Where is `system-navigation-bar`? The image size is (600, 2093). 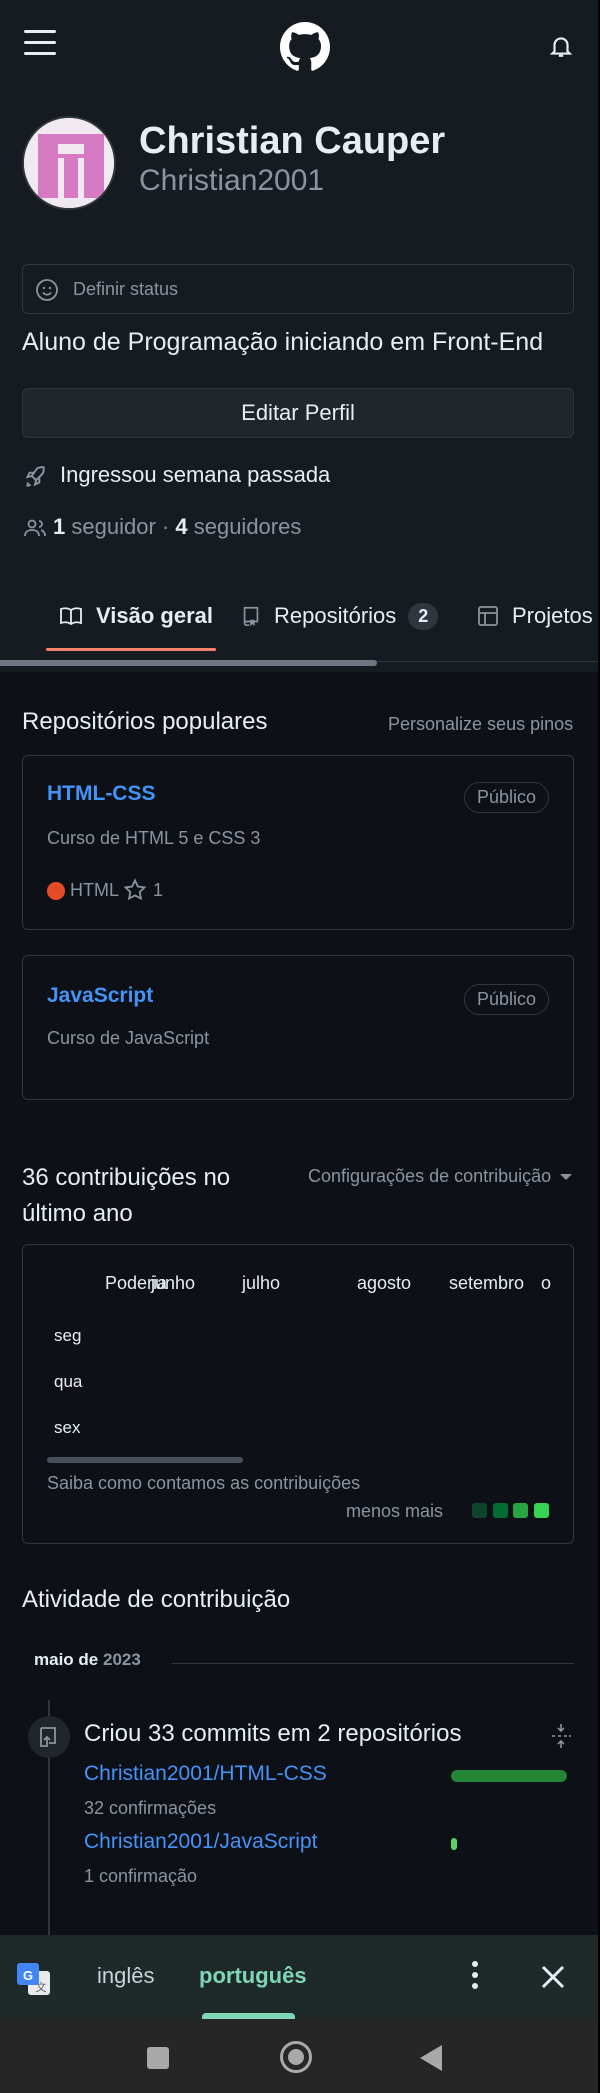 system-navigation-bar is located at coordinates (299, 2056).